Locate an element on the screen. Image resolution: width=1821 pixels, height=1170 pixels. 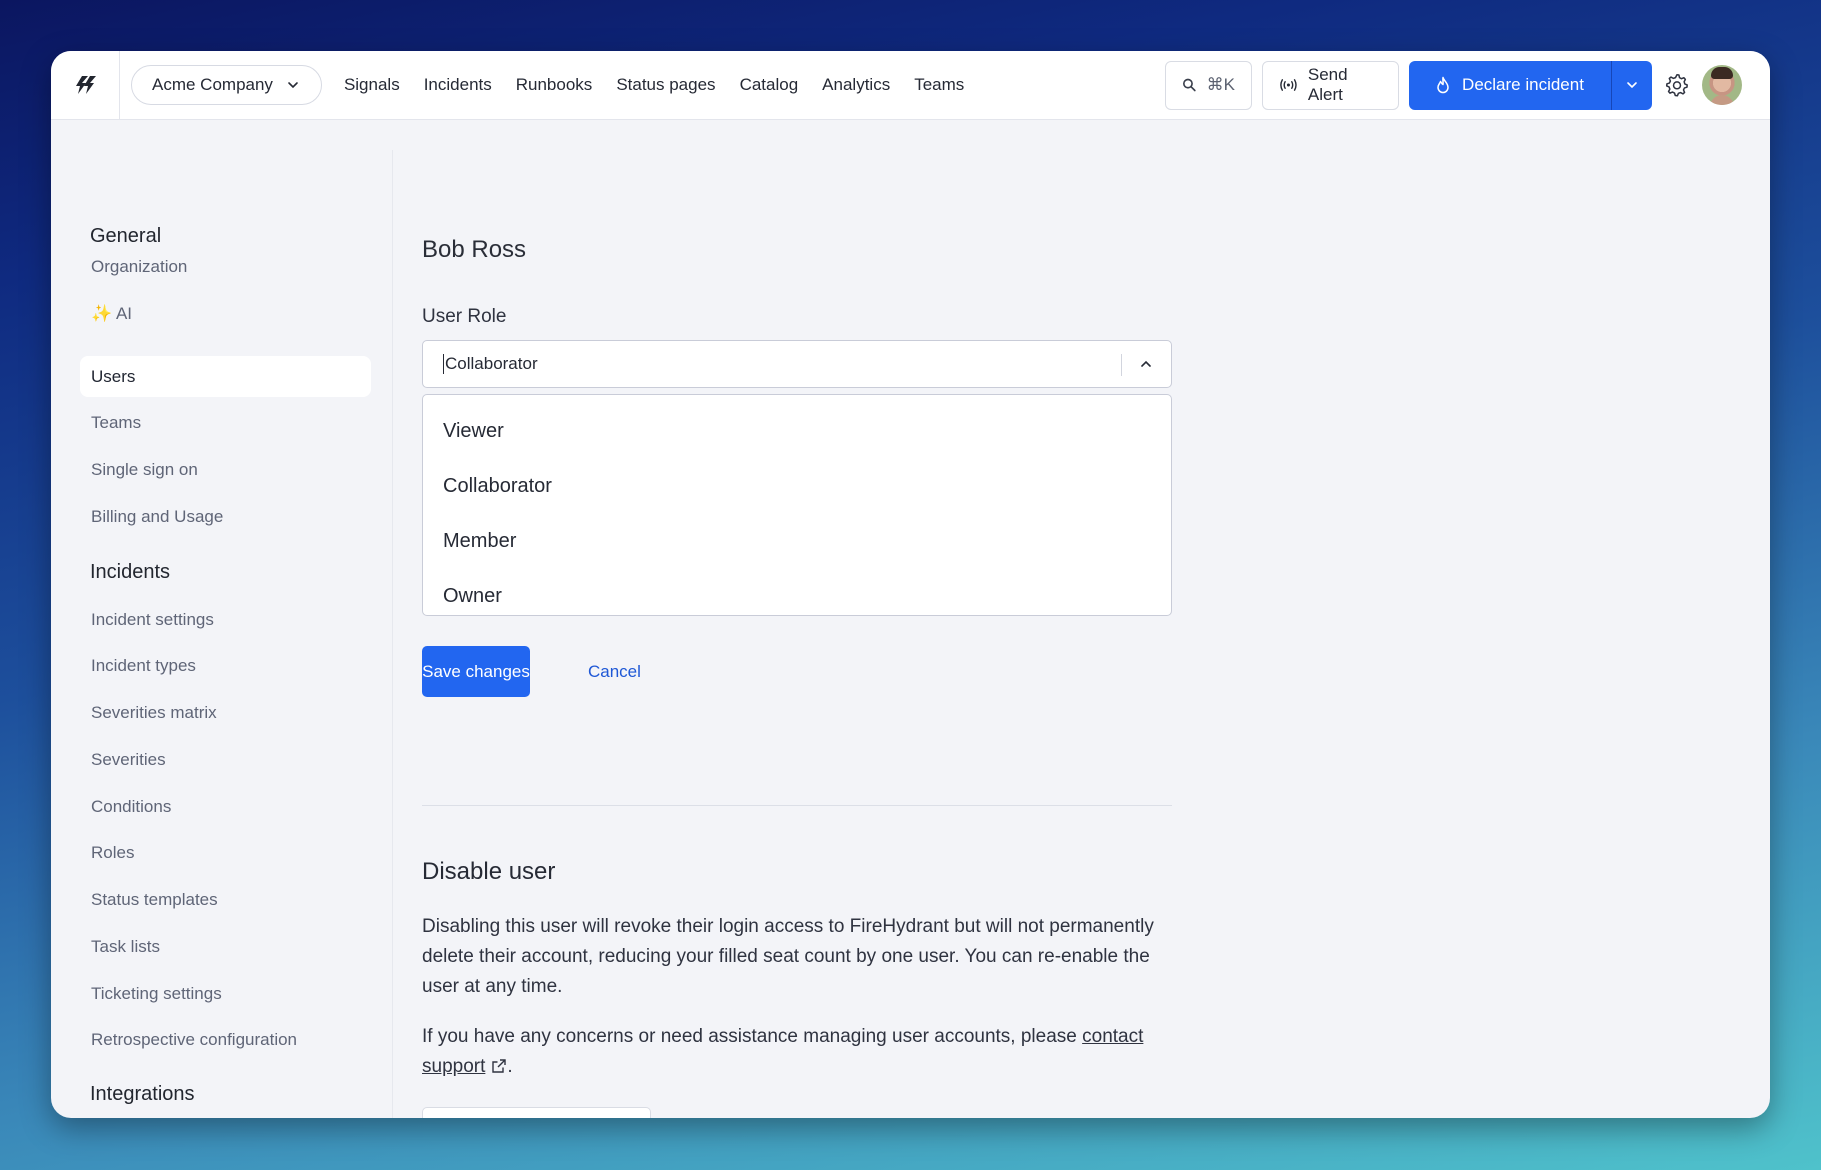
sidebar-divider is located at coordinates (392, 634).